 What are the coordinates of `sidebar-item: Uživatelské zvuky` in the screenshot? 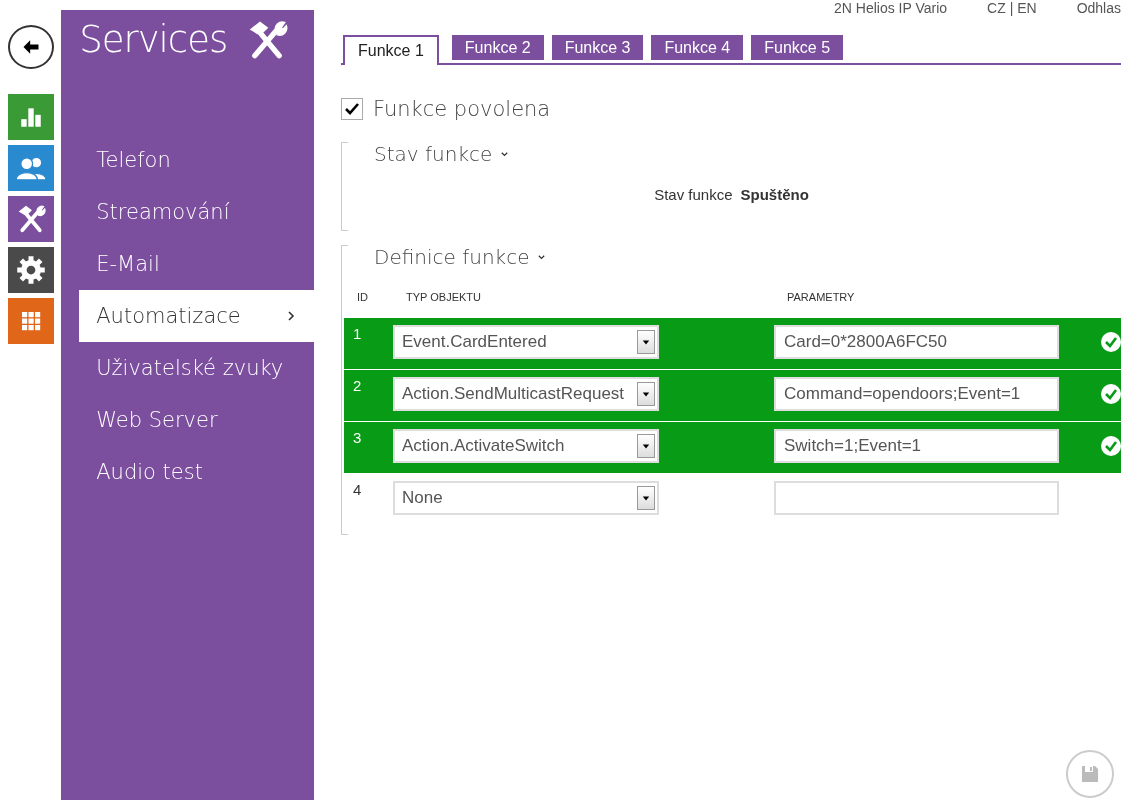 It's located at (196, 368).